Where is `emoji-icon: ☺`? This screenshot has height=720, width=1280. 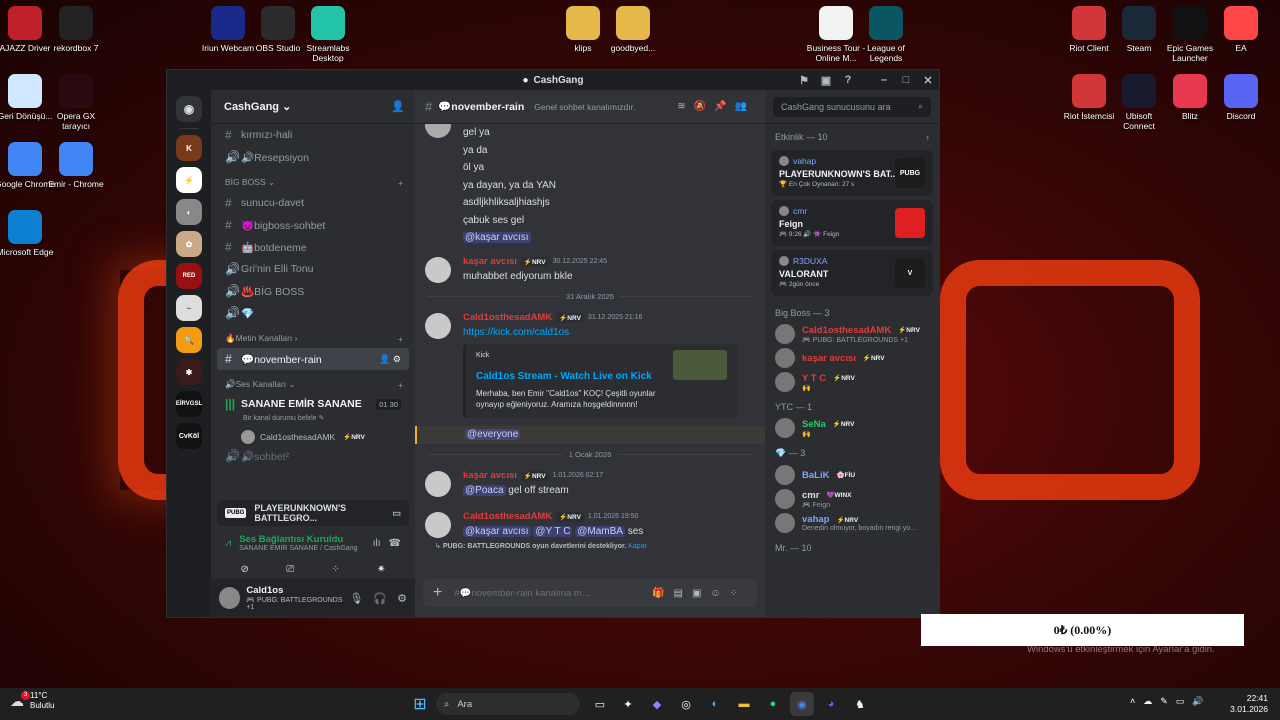
emoji-icon: ☺ is located at coordinates (719, 593).